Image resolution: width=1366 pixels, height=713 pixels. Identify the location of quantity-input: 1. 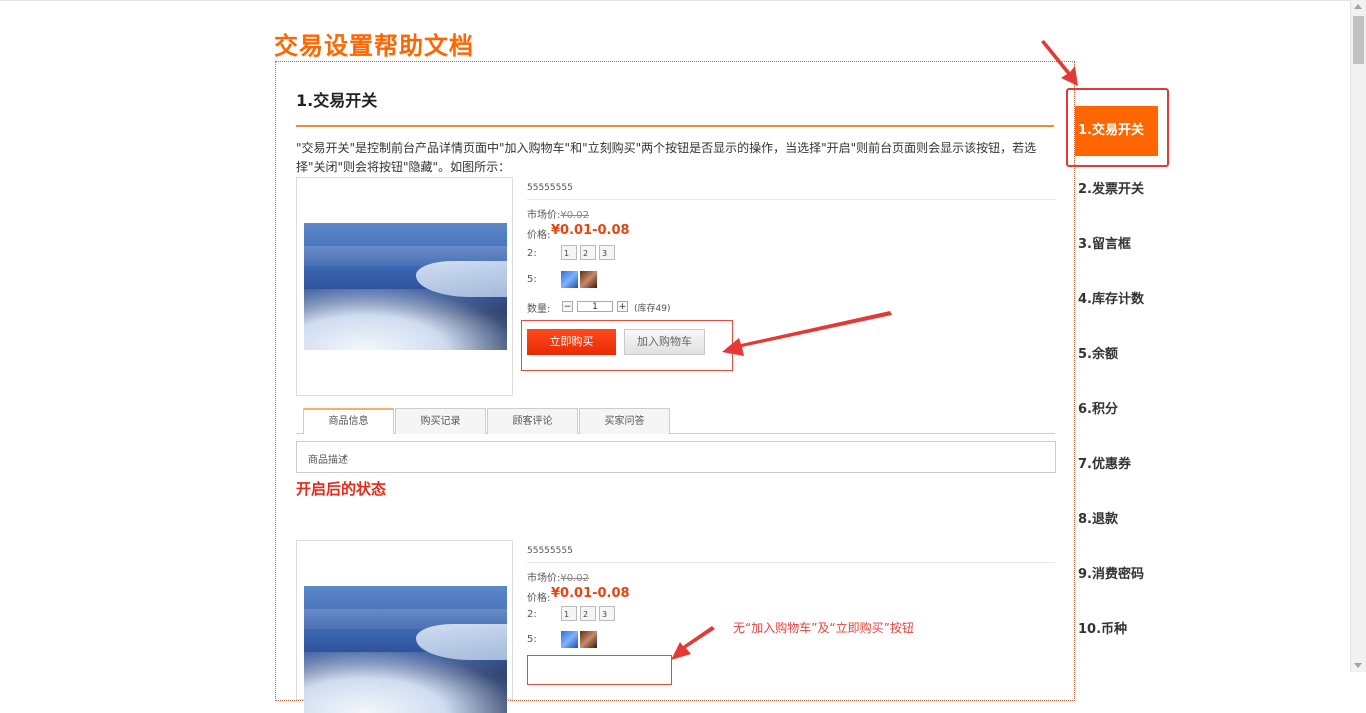
(595, 306).